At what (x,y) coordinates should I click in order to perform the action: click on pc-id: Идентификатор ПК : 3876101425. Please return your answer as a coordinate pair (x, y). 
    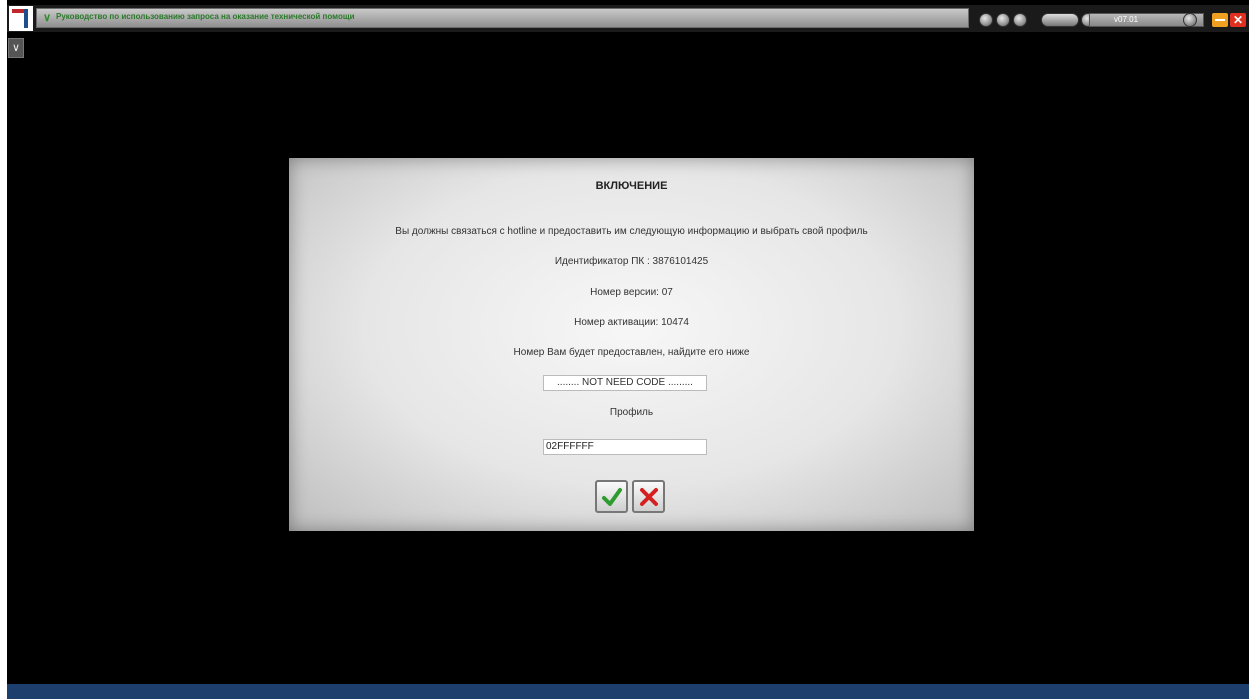
    Looking at the image, I should click on (631, 261).